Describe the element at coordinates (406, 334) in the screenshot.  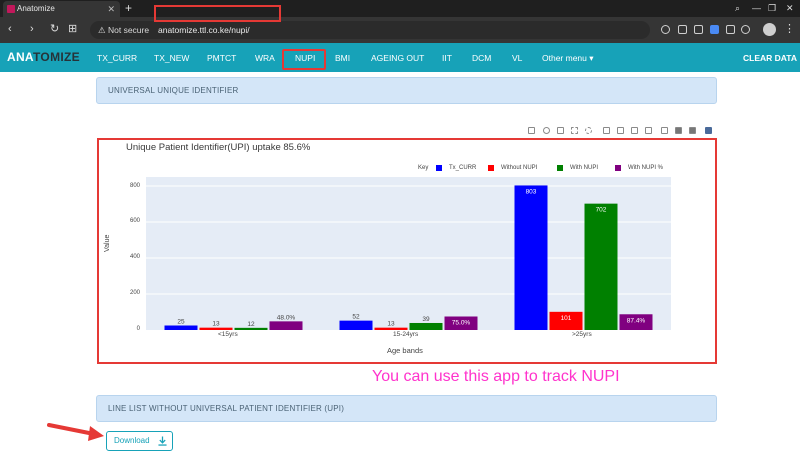
I see `x-category-15-24: 15-24yrs` at that location.